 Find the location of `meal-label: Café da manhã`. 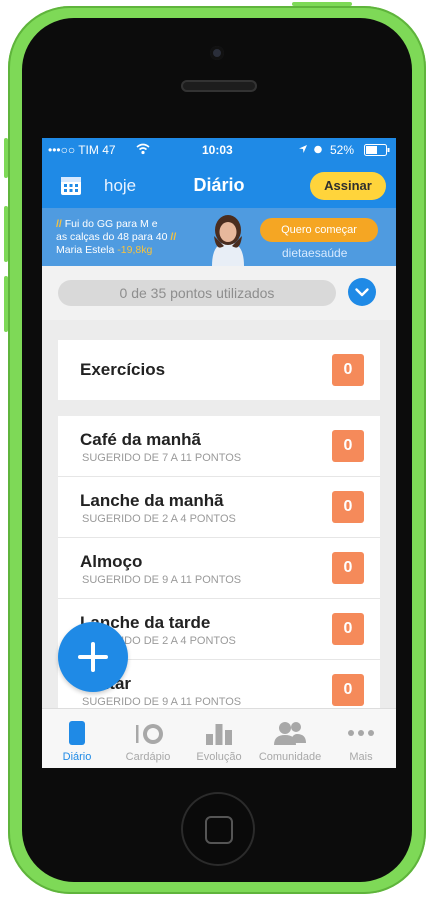

meal-label: Café da manhã is located at coordinates (140, 439).